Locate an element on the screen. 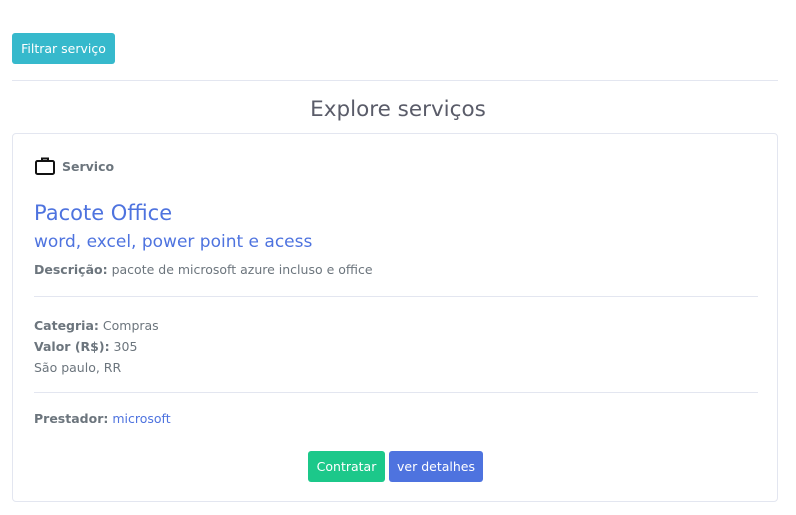  location-line: São paulo, RR is located at coordinates (78, 367).